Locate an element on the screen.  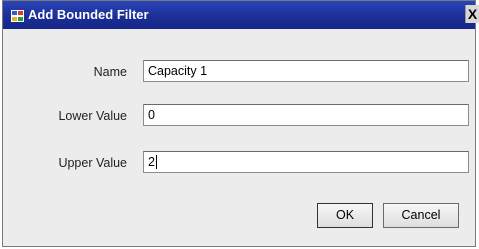
title-bar: Add Bounded Filter X is located at coordinates (241, 15).